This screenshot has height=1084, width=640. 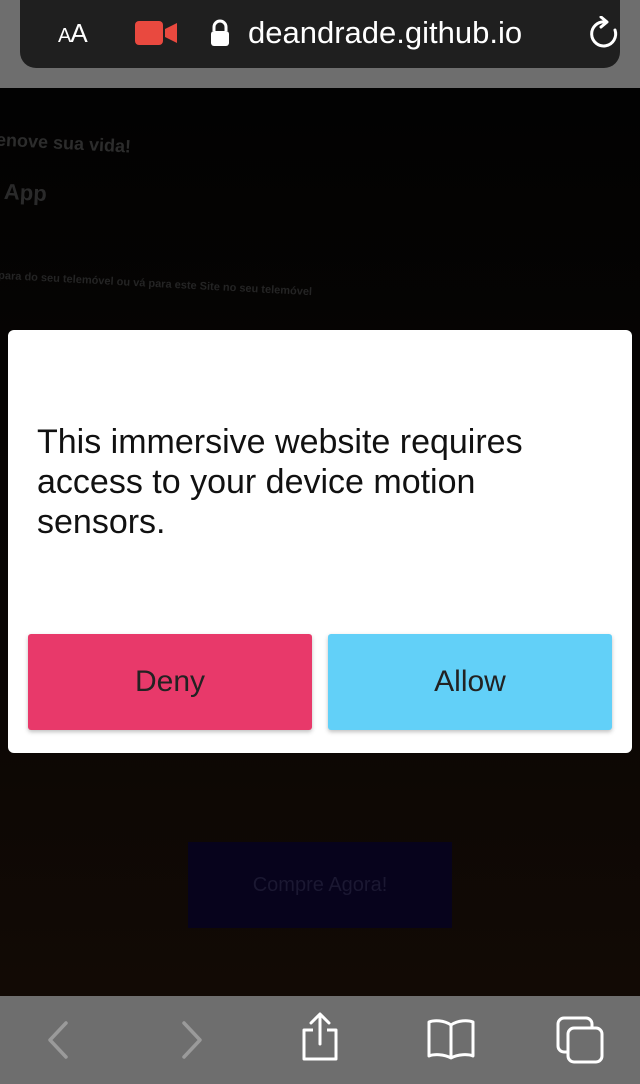 I want to click on url-domain: deandrade.github.io, so click(x=385, y=32).